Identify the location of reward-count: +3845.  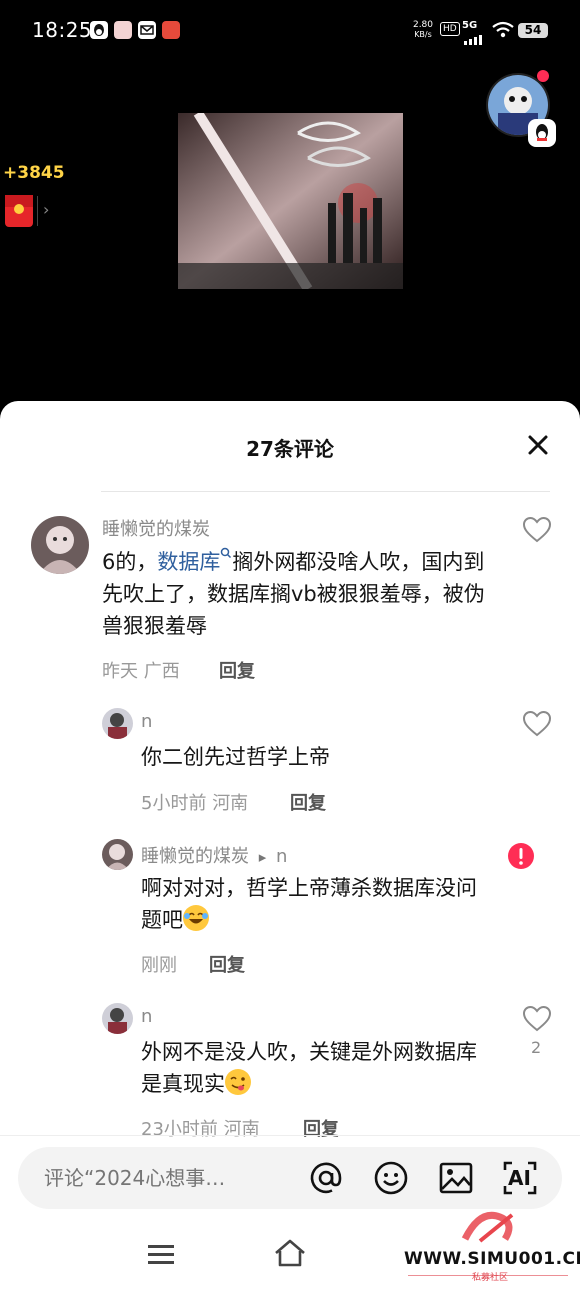
(34, 173).